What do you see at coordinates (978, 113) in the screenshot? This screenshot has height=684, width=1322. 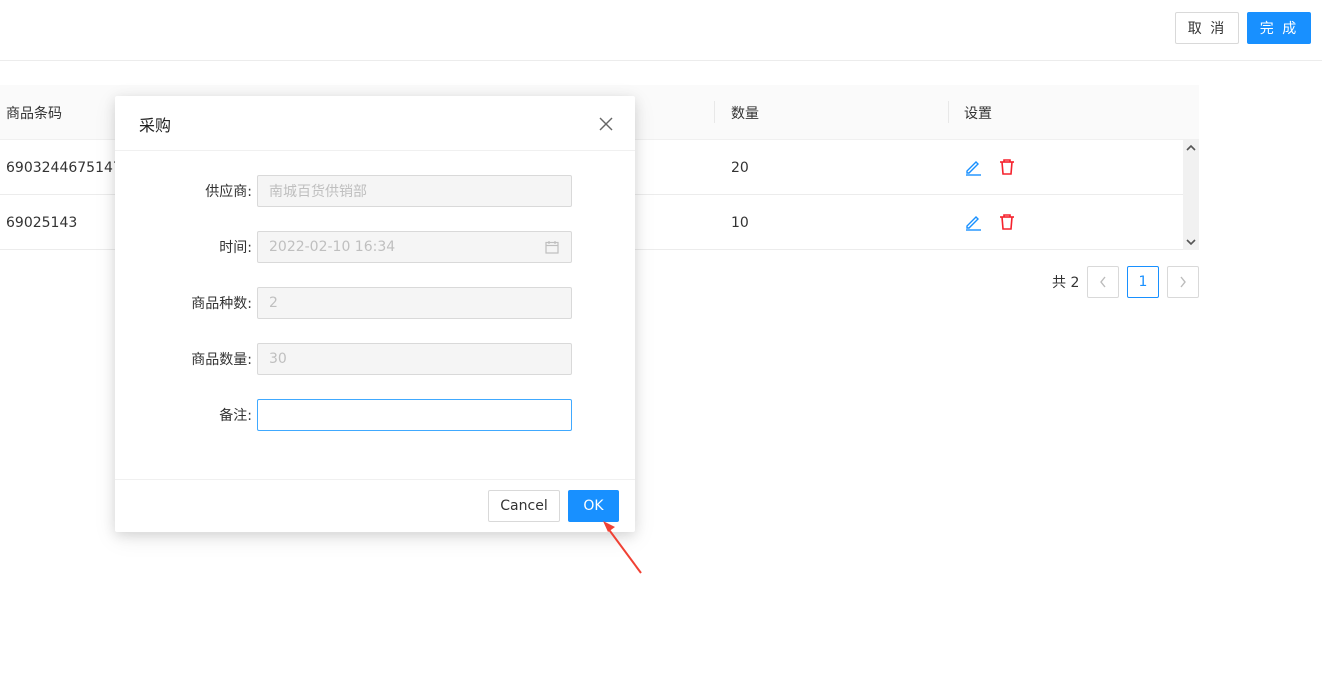 I see `column-header-settings: 设置` at bounding box center [978, 113].